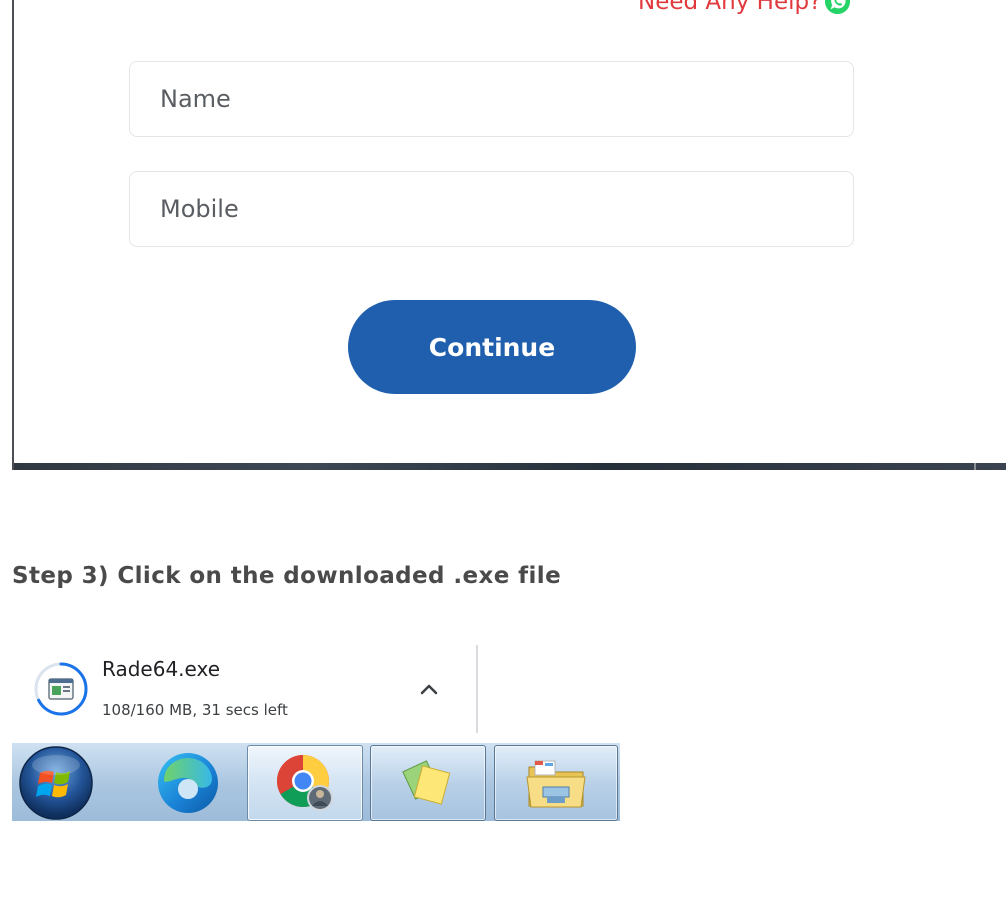  I want to click on taskbar-file-explorer-button, so click(556, 783).